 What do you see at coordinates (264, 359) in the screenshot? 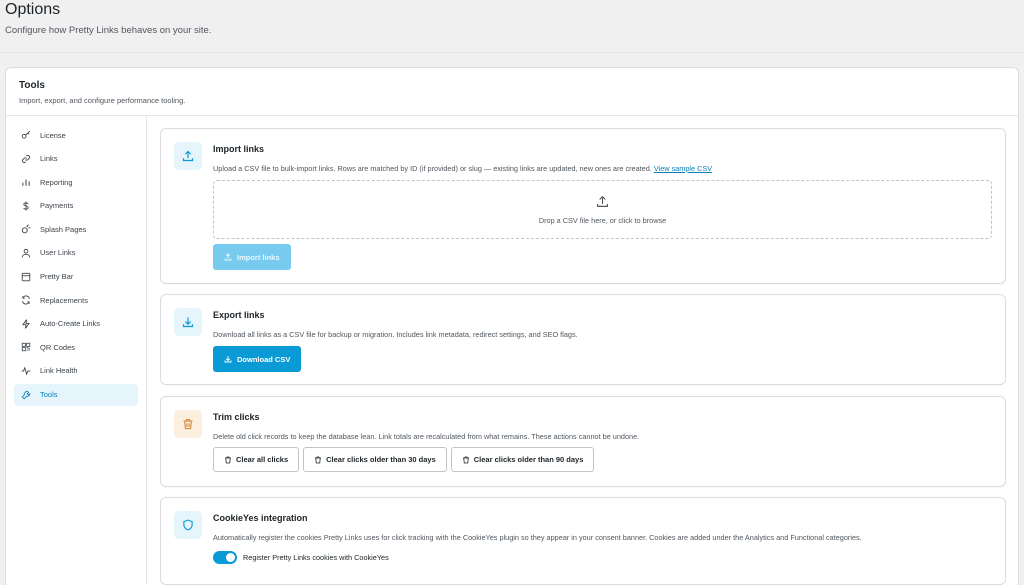
I see `download-button-label: Download CSV` at bounding box center [264, 359].